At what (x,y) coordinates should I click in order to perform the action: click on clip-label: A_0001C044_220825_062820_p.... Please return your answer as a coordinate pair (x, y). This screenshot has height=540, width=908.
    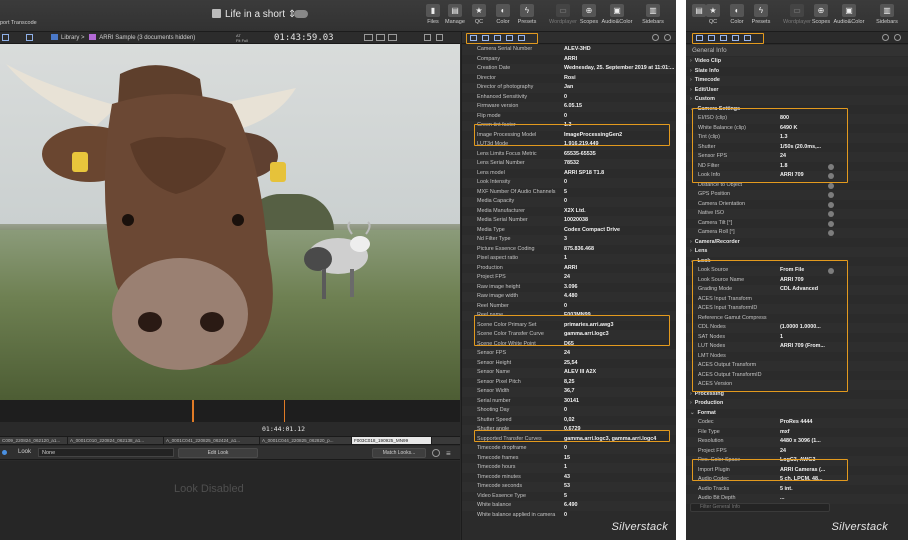
    Looking at the image, I should click on (306, 440).